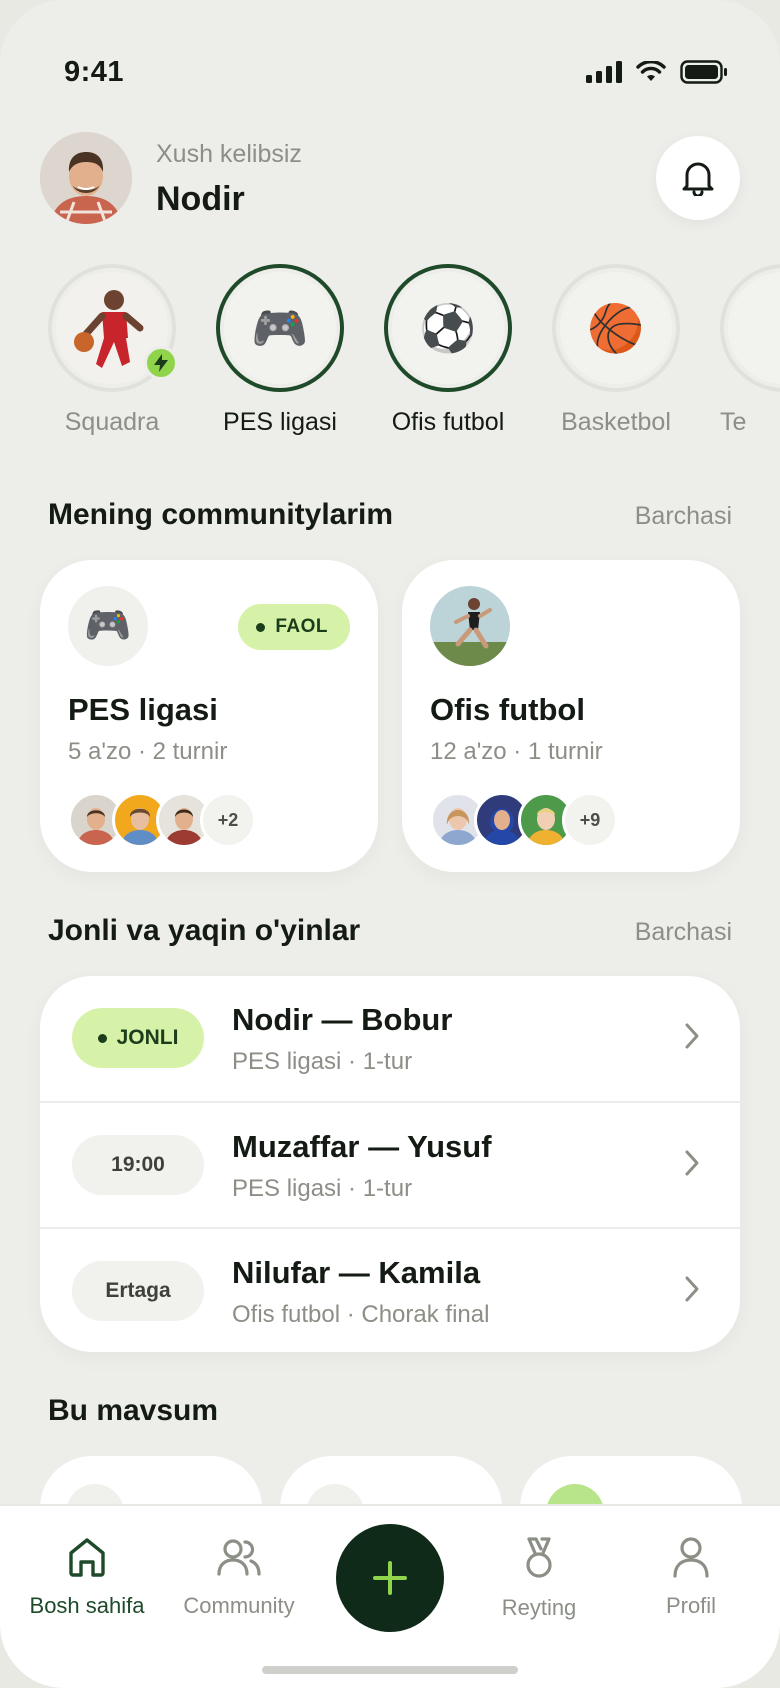  Describe the element at coordinates (651, 71) in the screenshot. I see `wifi-icon` at that location.